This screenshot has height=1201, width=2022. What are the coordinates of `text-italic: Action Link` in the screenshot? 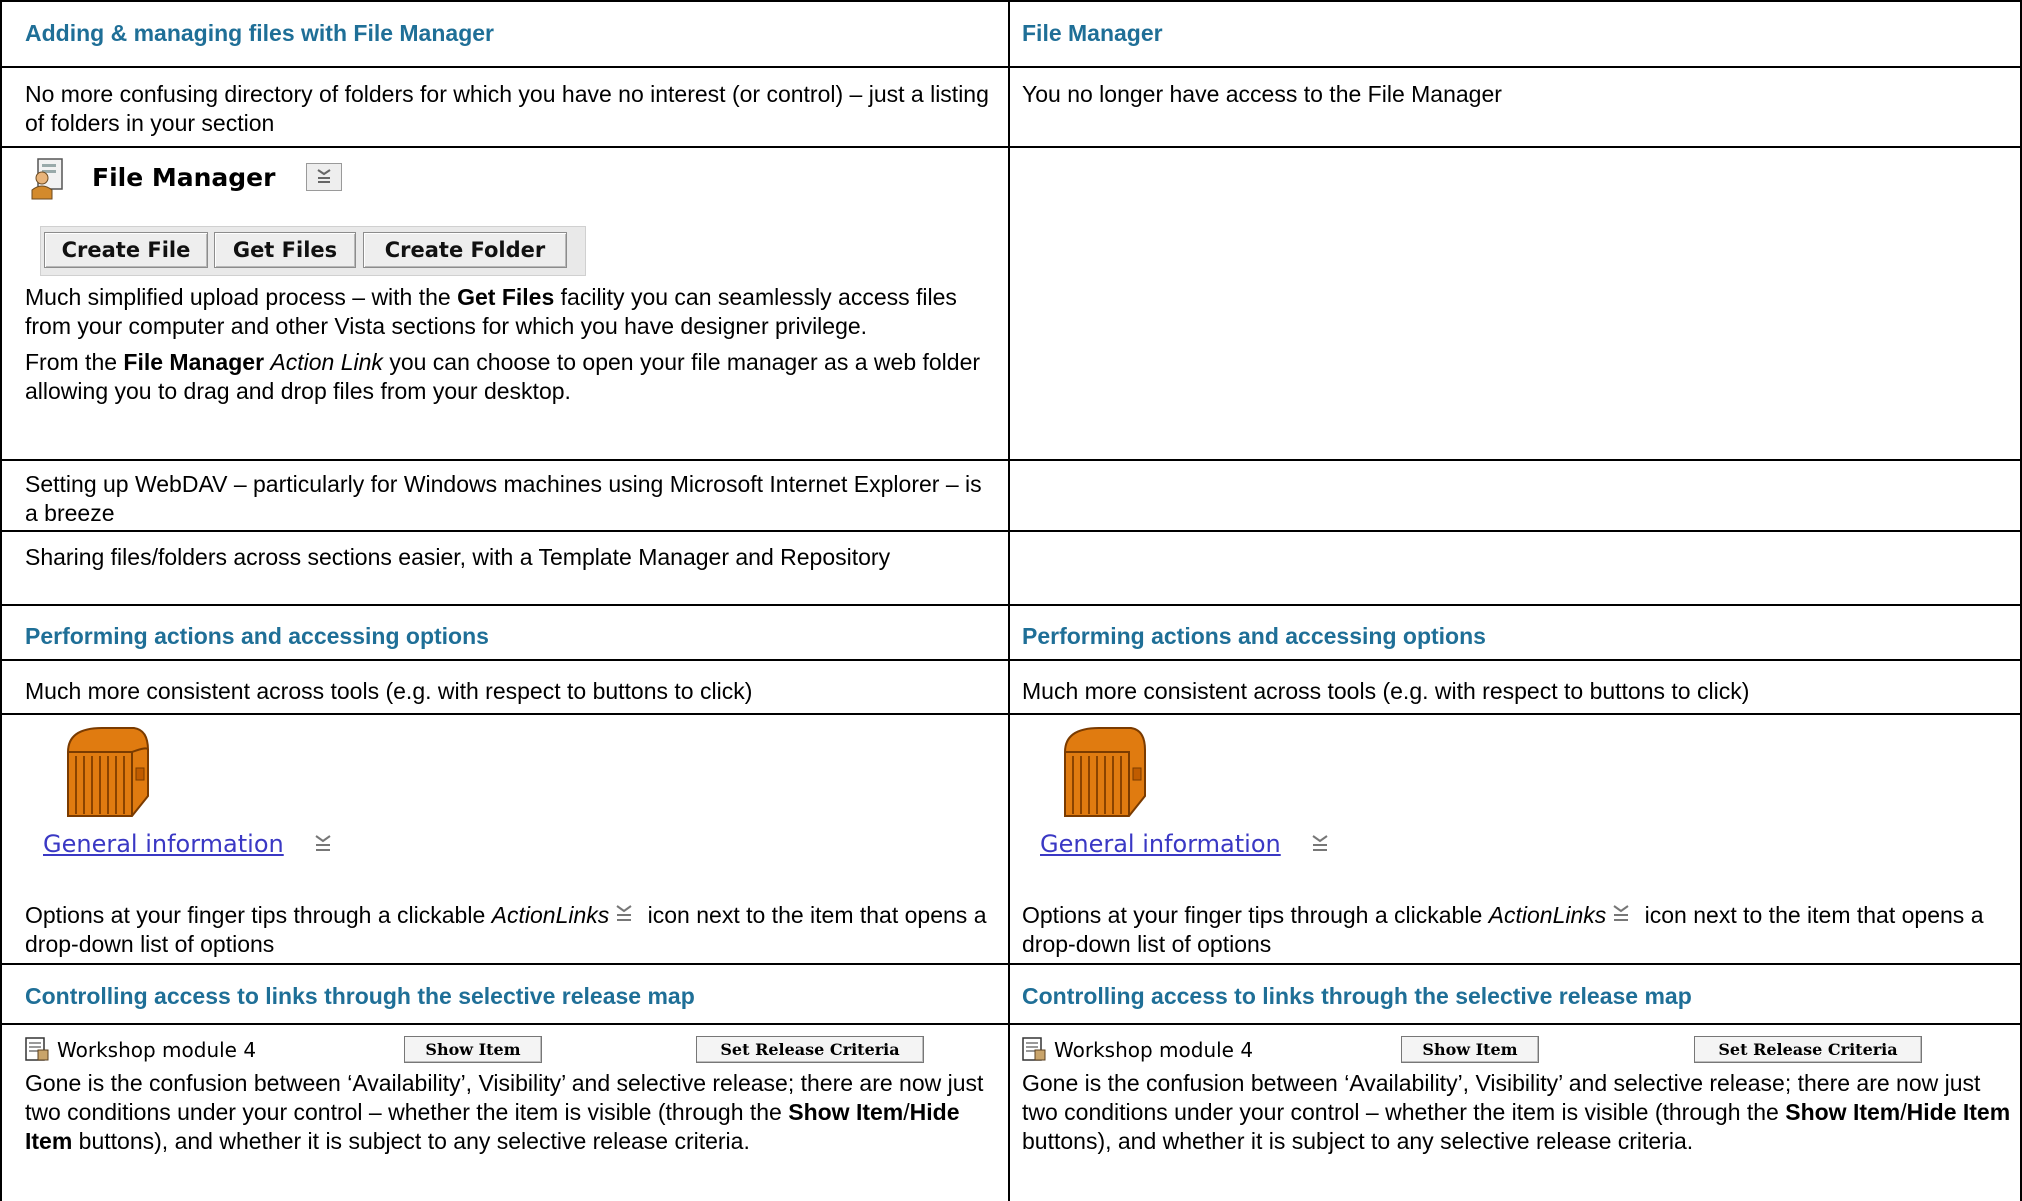 It's located at (326, 362).